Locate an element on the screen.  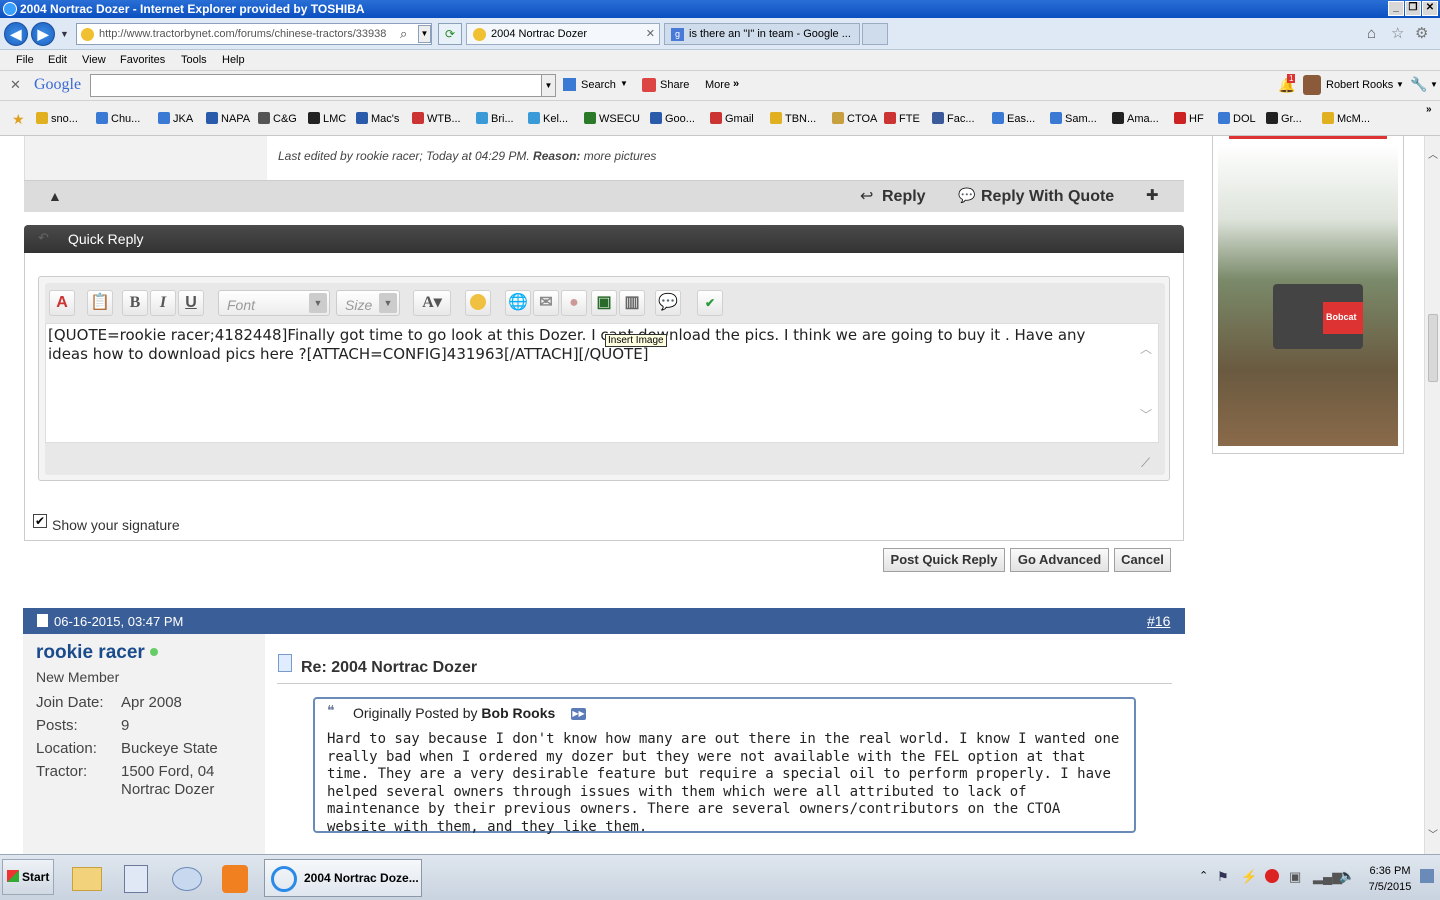
file-explorer-icon is located at coordinates (87, 879).